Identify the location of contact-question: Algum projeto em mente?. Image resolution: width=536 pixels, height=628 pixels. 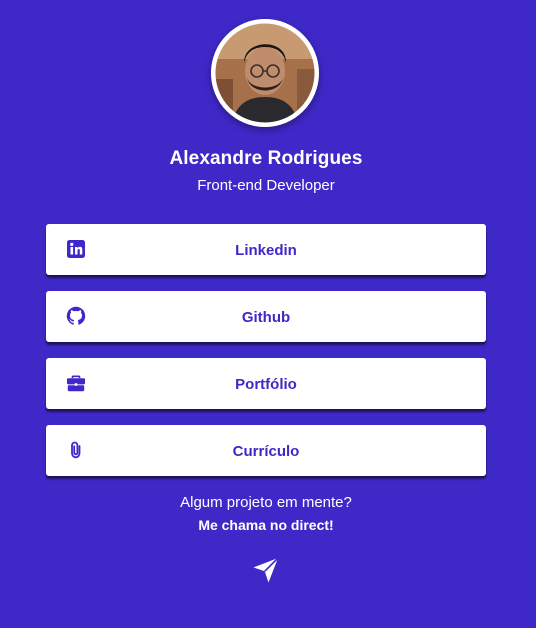
(266, 502).